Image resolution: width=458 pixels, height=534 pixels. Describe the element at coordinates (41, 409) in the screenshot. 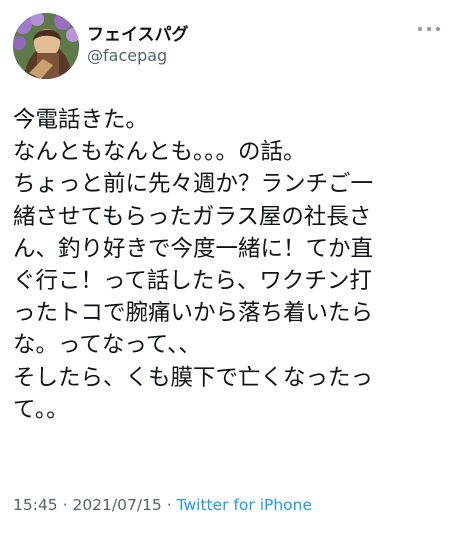

I see `tweet-line: て。。` at that location.